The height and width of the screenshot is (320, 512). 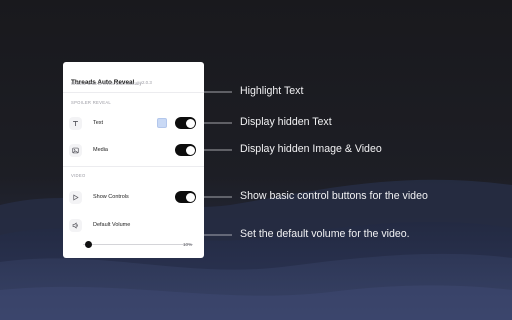 What do you see at coordinates (78, 175) in the screenshot?
I see `section-video: VIDEO` at bounding box center [78, 175].